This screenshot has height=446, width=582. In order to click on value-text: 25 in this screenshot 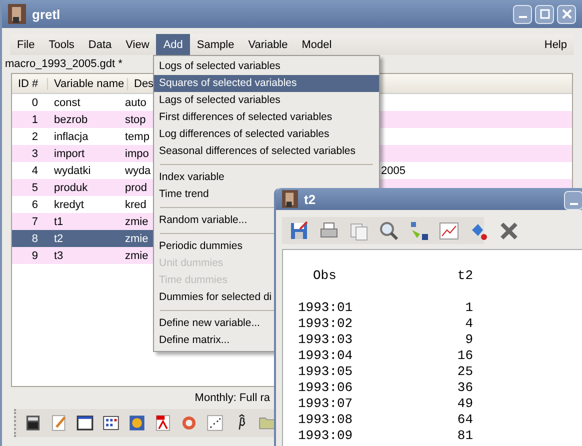, I will do `click(464, 372)`.